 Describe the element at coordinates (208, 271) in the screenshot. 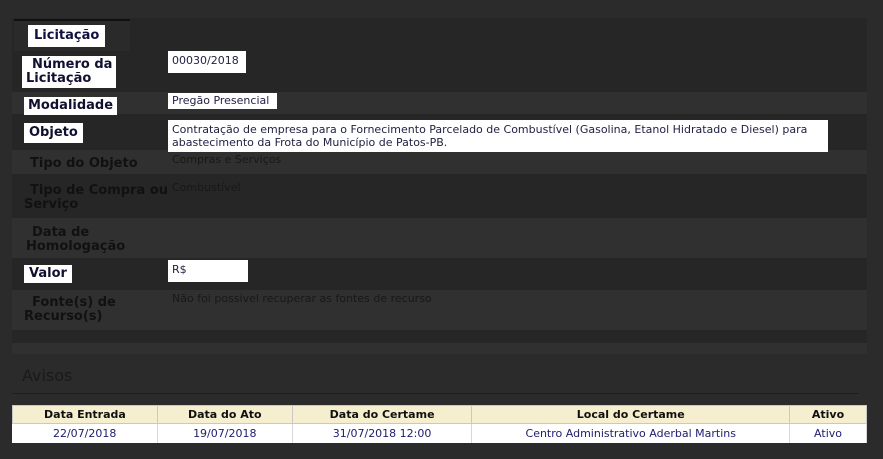

I see `valor-value: R$` at that location.